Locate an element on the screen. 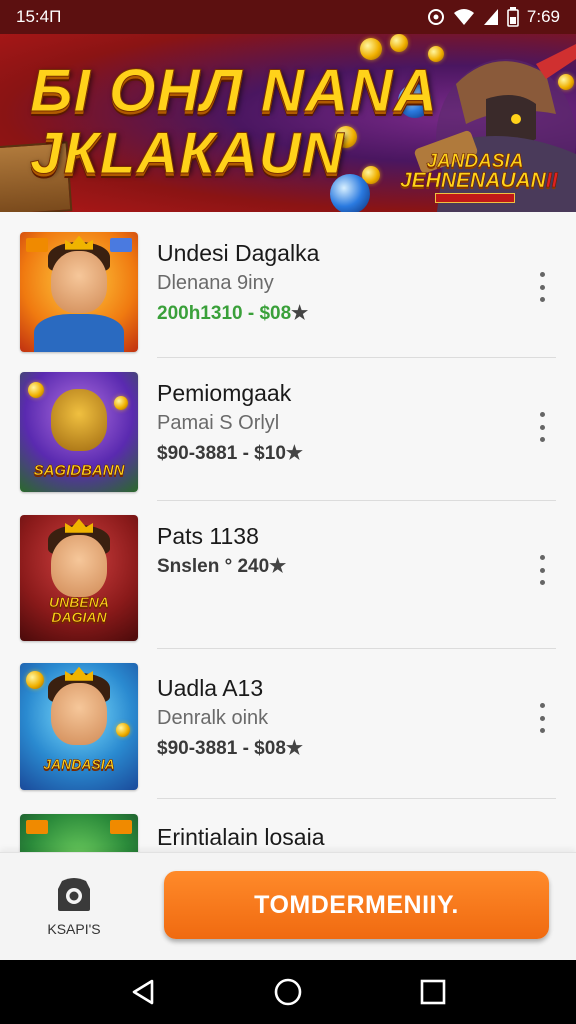 This screenshot has height=1024, width=576. logo-line2: JEHNENAUANII is located at coordinates (479, 180).